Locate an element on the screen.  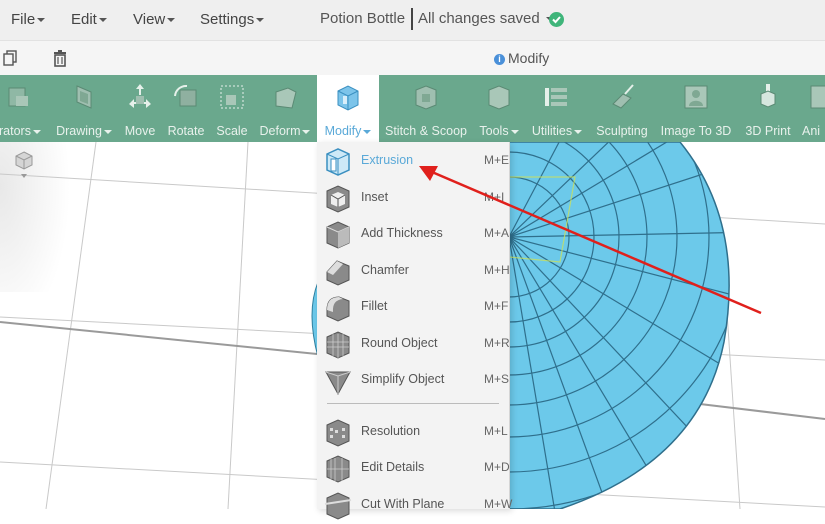
tool-label: 3D Print is located at coordinates (768, 131).